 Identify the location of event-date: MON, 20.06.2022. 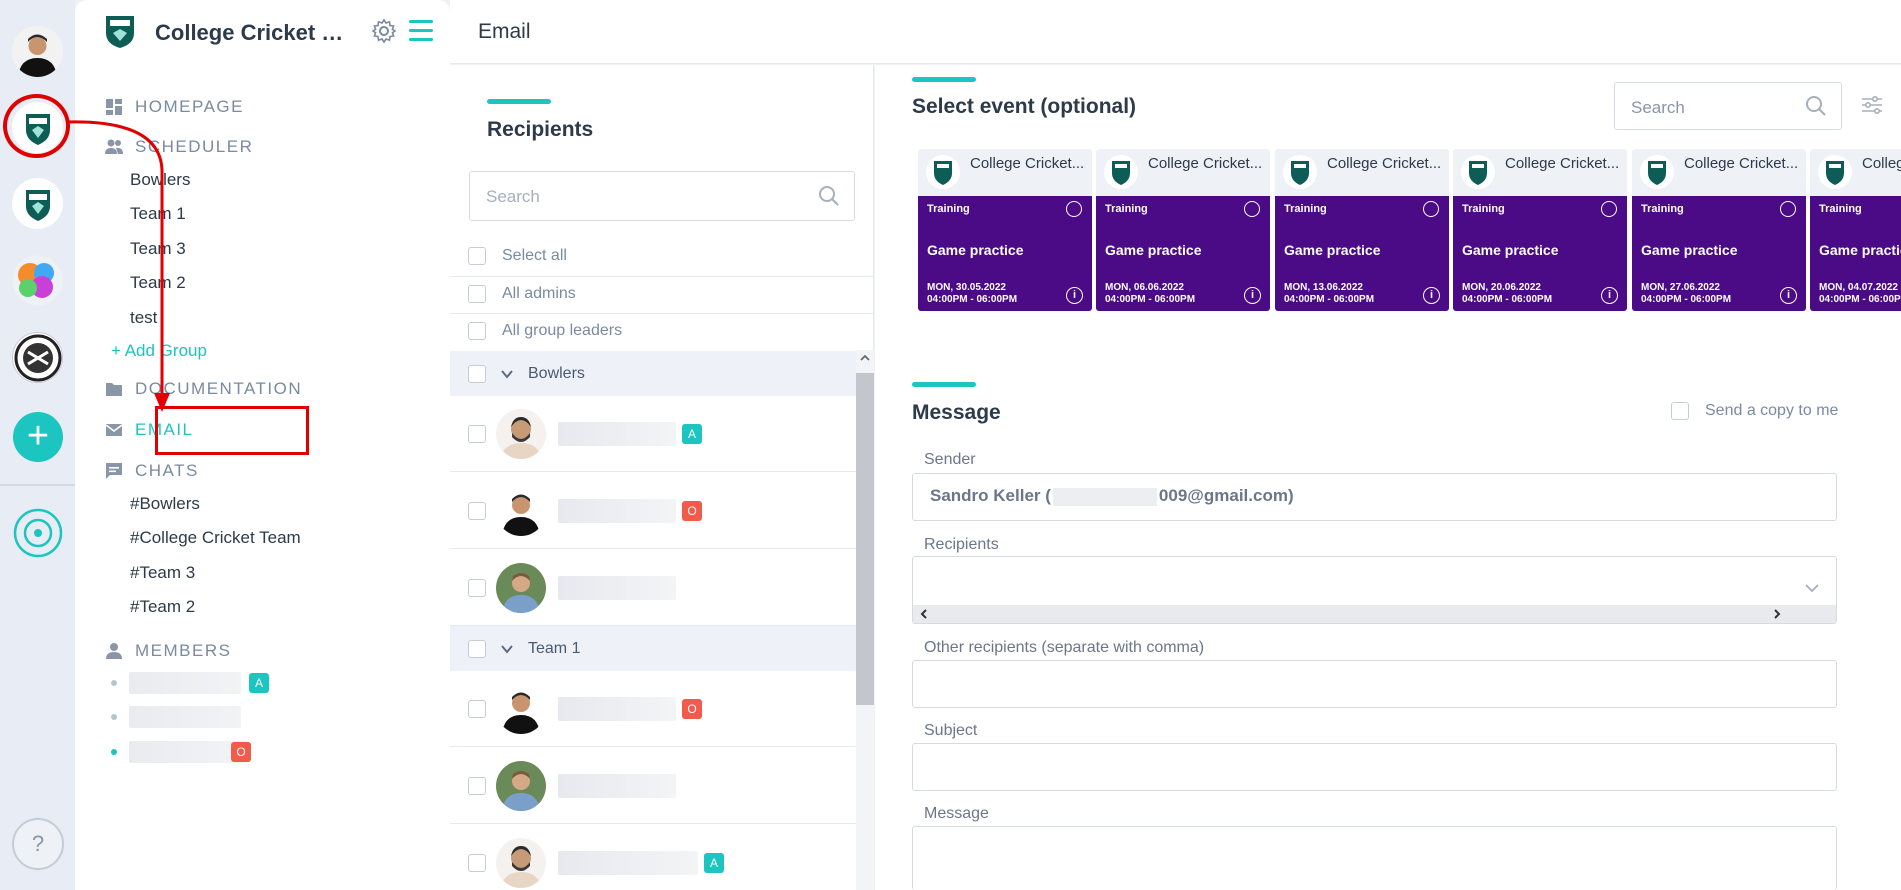
(1501, 287).